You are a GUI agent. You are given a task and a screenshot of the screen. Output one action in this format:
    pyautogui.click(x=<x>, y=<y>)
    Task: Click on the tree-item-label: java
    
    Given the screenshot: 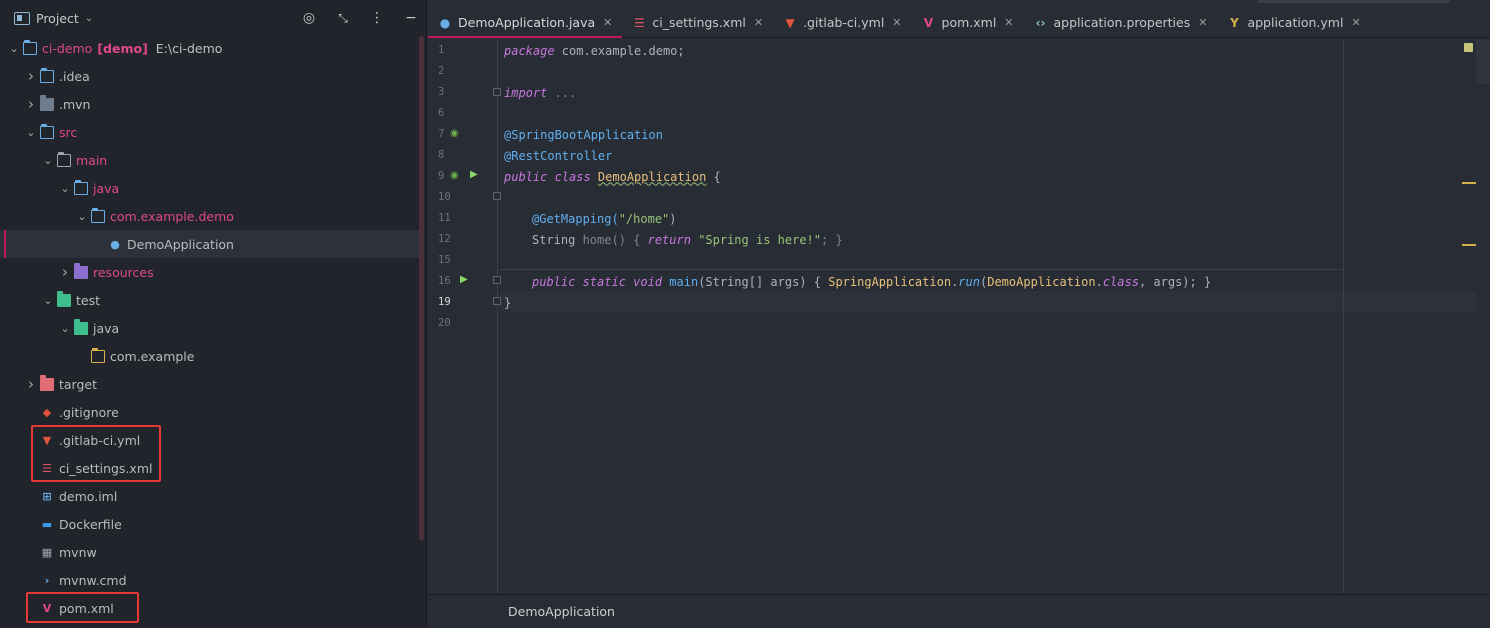 What is the action you would take?
    pyautogui.click(x=106, y=188)
    